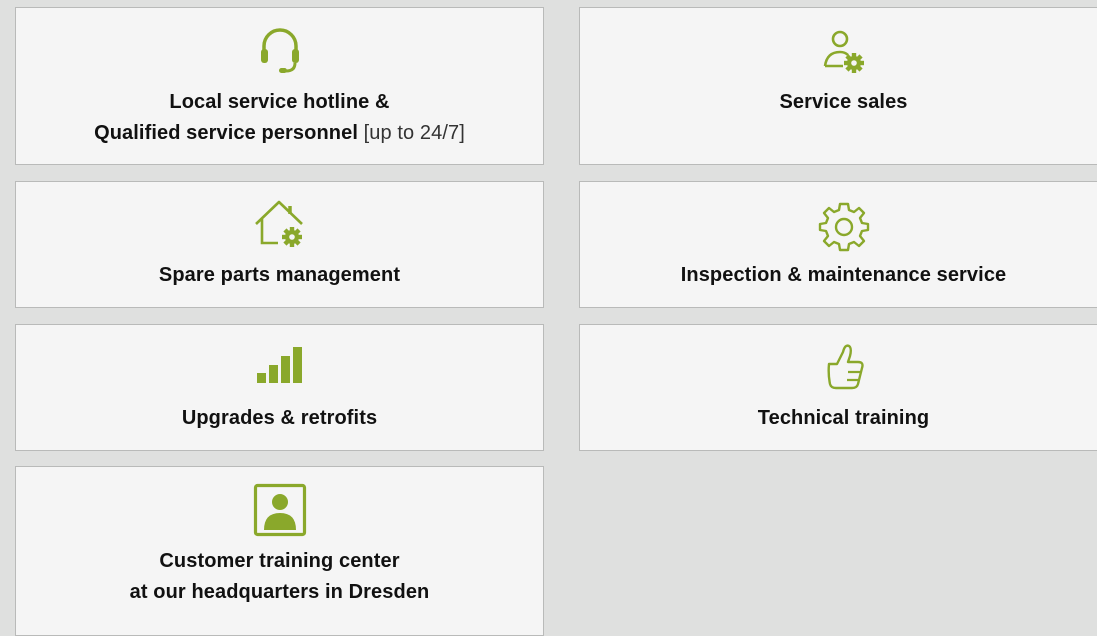  I want to click on tile-spare-parts-text: Spare parts management, so click(279, 275).